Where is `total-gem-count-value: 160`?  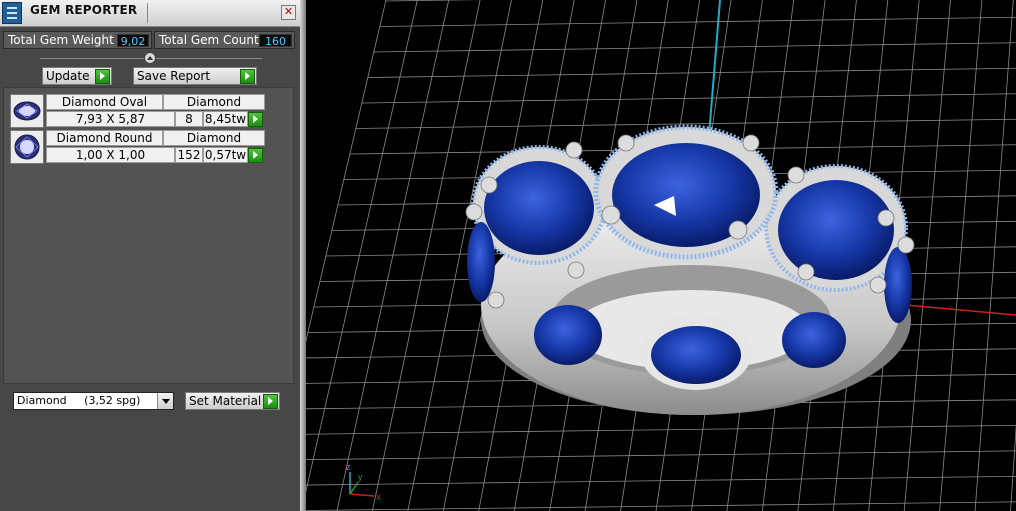 total-gem-count-value: 160 is located at coordinates (275, 41).